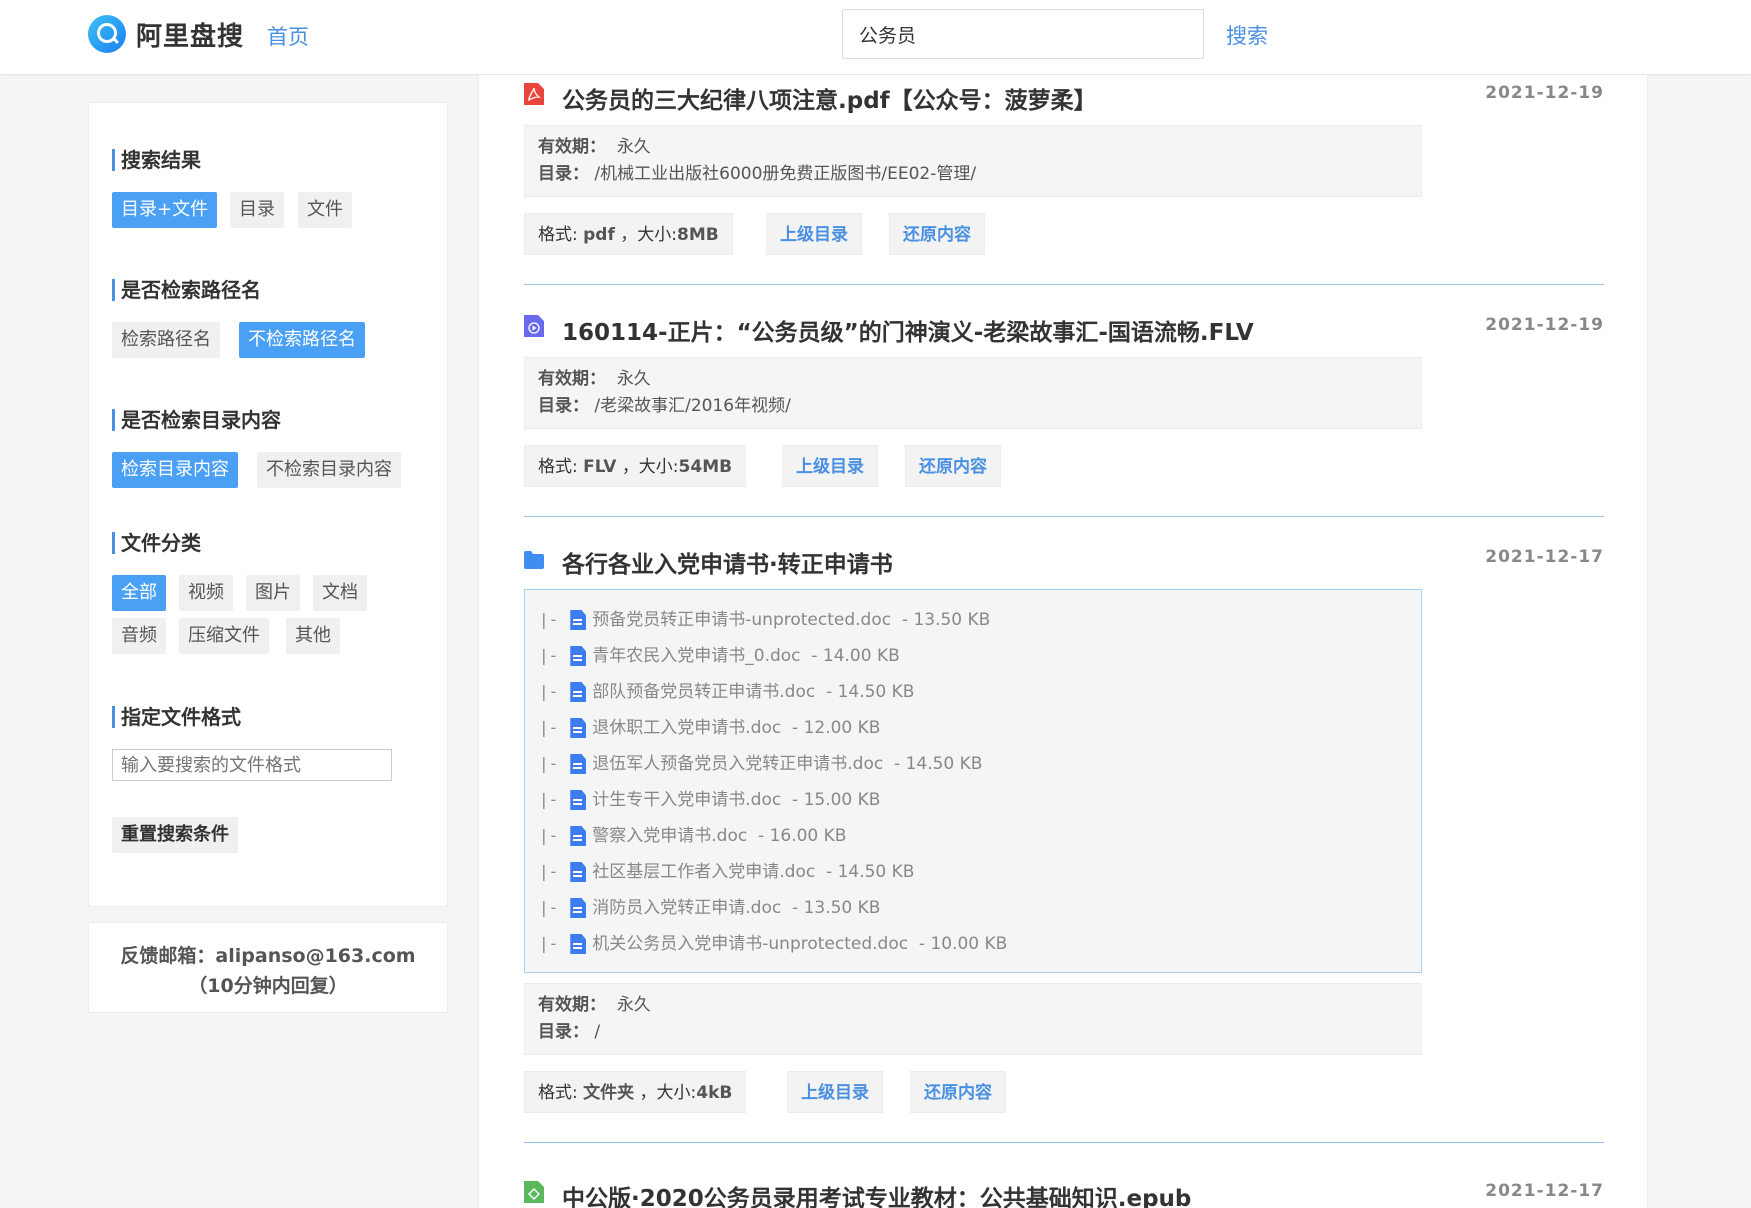 The width and height of the screenshot is (1751, 1208). I want to click on tag-file-only: 文件, so click(325, 210).